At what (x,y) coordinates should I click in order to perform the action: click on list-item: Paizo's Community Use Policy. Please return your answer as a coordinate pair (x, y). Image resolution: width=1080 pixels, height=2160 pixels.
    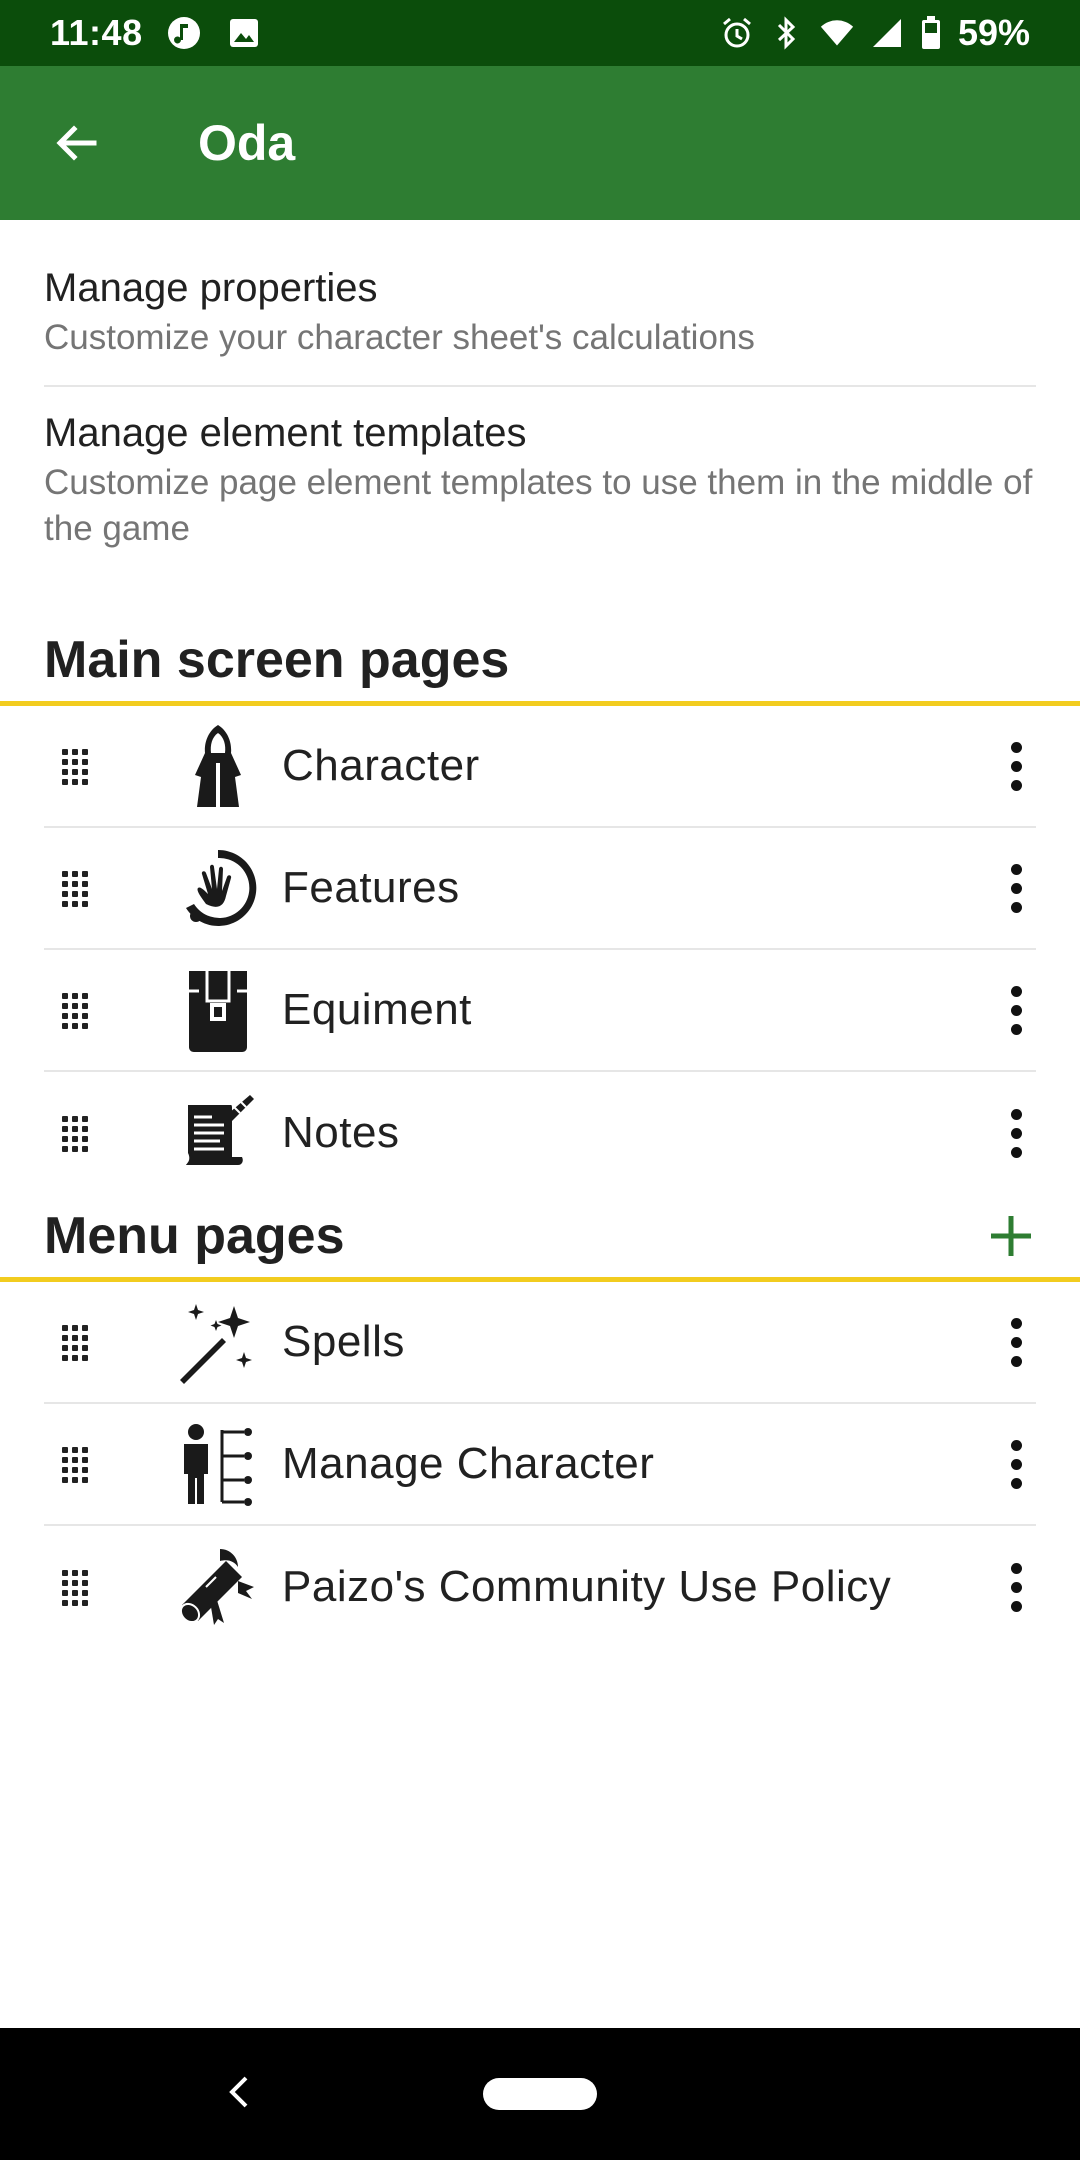
    Looking at the image, I should click on (540, 1587).